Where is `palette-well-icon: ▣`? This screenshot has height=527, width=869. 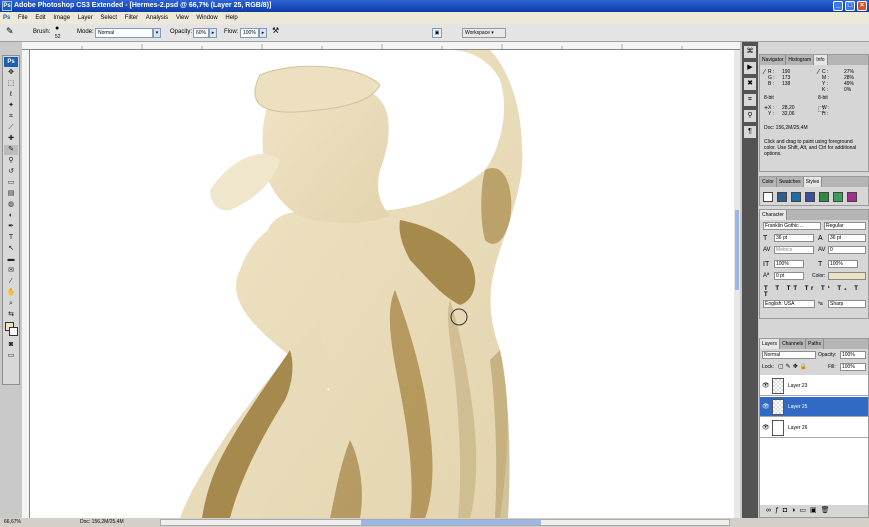 palette-well-icon: ▣ is located at coordinates (437, 33).